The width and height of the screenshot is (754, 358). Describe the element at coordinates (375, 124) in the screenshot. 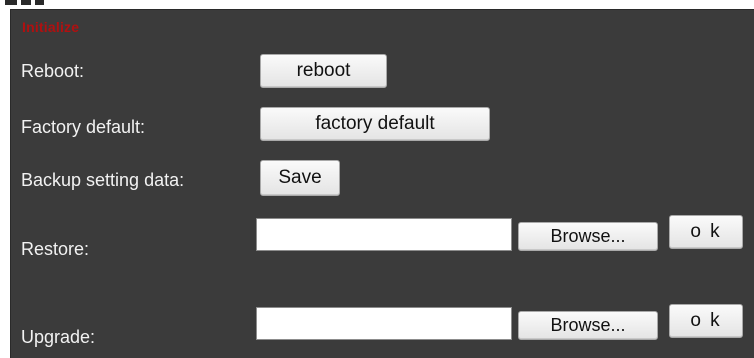

I see `factory-default-button: factory default` at that location.